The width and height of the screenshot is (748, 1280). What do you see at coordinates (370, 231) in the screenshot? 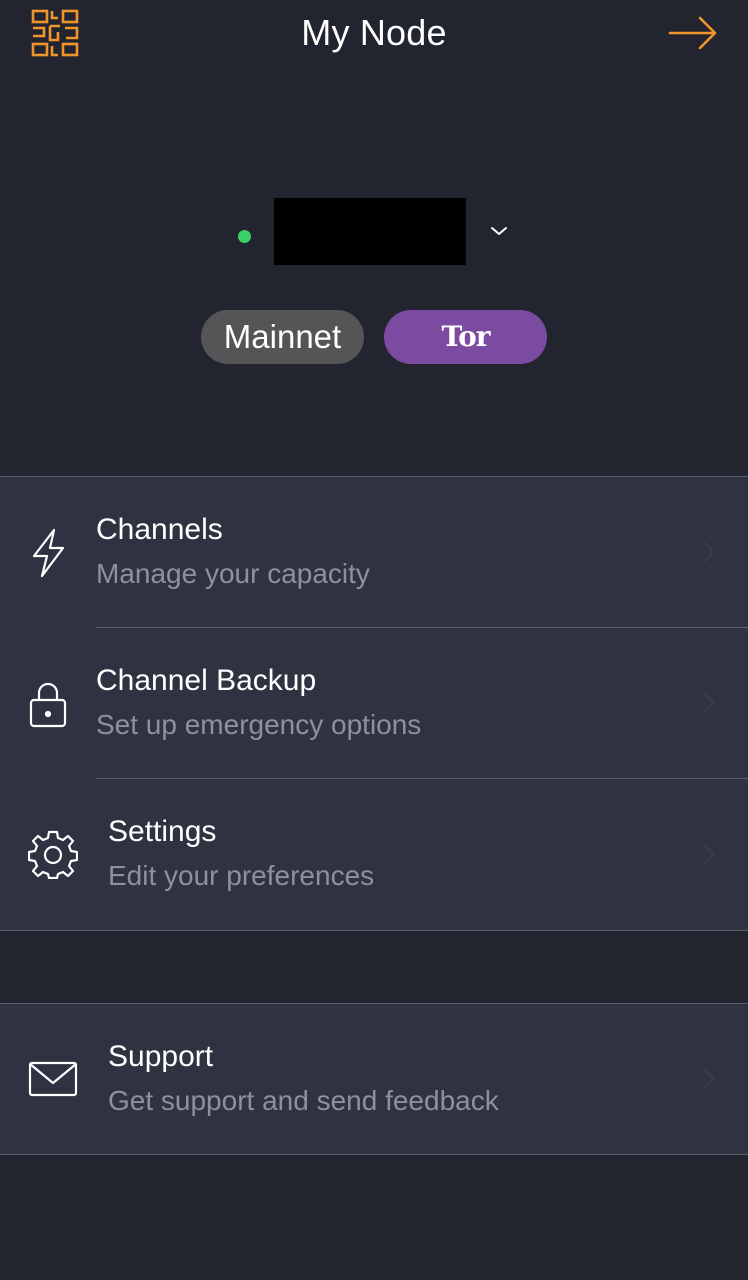
I see `node-name-redacted` at bounding box center [370, 231].